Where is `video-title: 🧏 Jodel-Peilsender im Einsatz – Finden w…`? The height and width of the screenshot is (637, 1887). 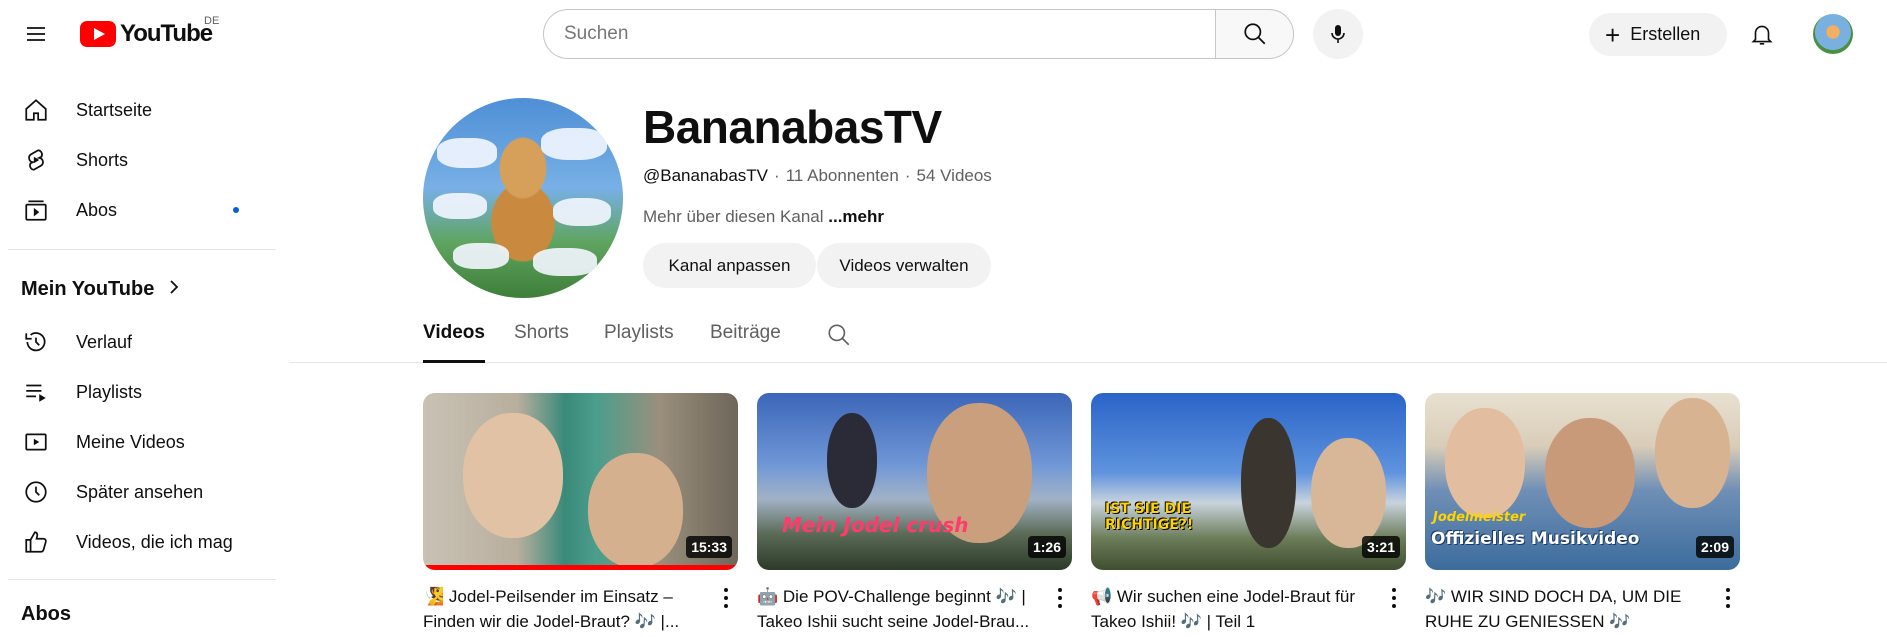 video-title: 🧏 Jodel-Peilsender im Einsatz – Finden w… is located at coordinates (563, 609).